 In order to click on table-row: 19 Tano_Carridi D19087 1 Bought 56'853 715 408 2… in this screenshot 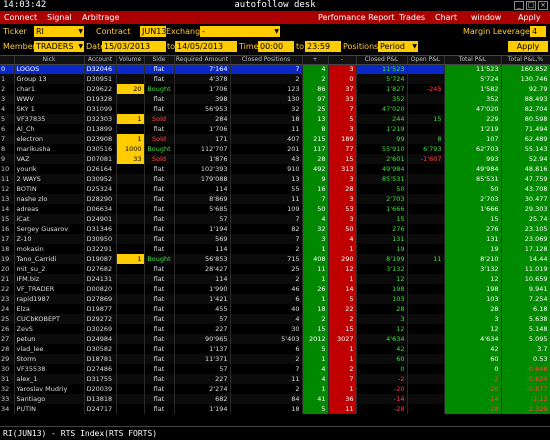, I will do `click(275, 259)`.